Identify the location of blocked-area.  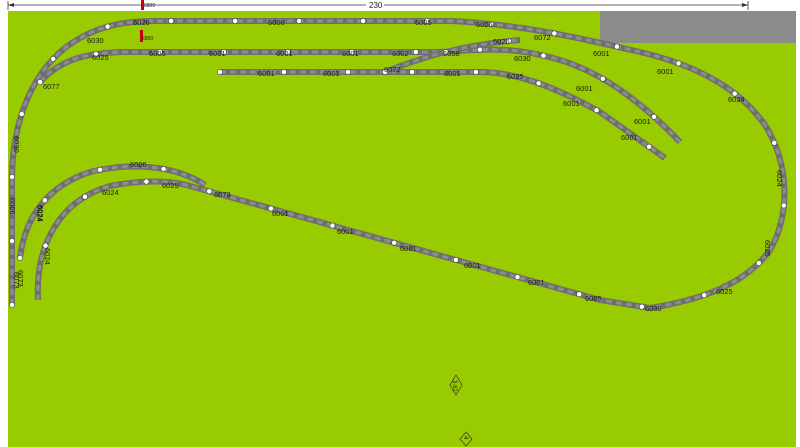
(698, 27).